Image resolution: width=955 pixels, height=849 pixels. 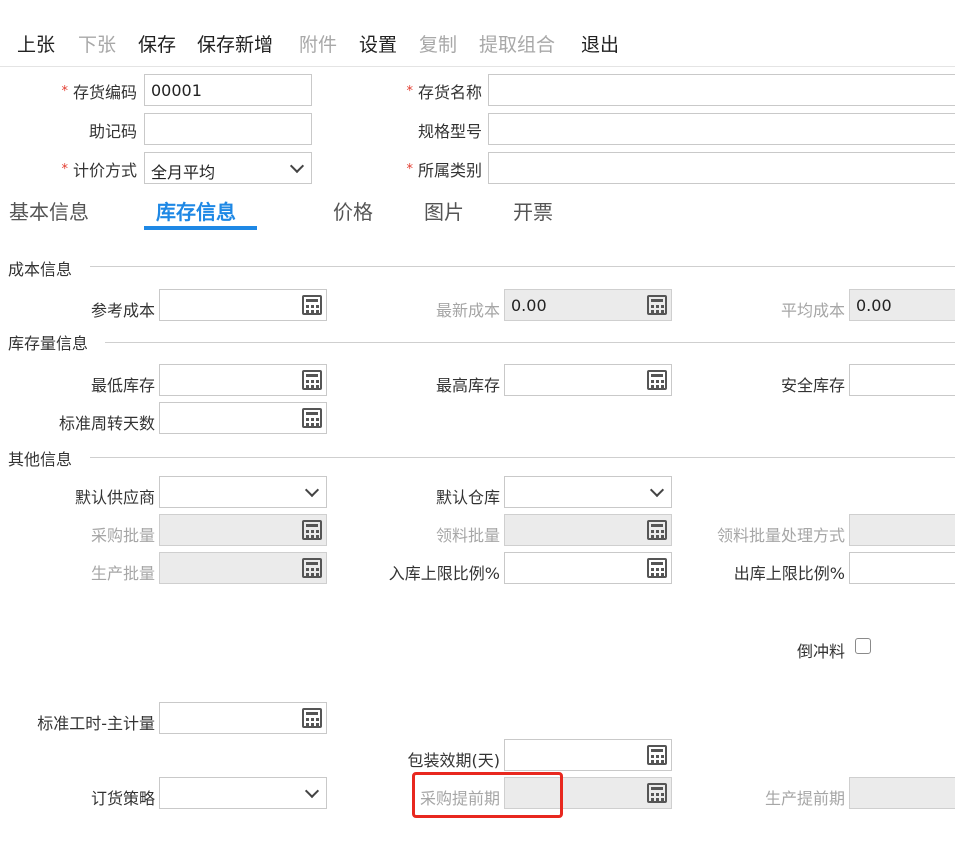 I want to click on code-label: * 存货编码, so click(x=78, y=91).